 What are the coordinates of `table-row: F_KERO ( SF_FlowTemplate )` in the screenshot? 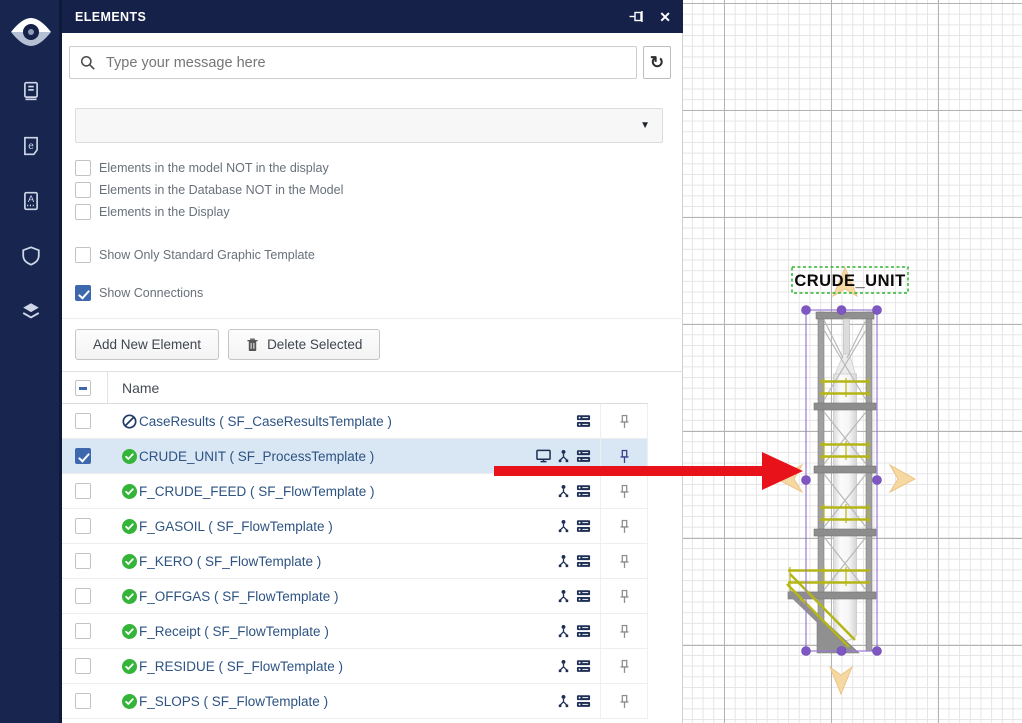 It's located at (355, 561).